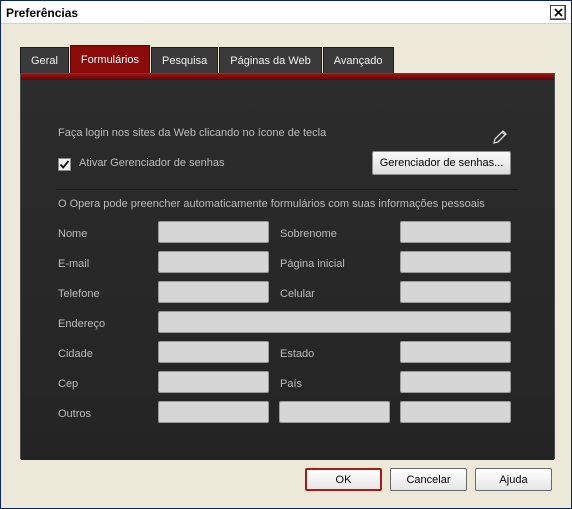 The image size is (572, 509). Describe the element at coordinates (455, 352) in the screenshot. I see `estado-field` at that location.